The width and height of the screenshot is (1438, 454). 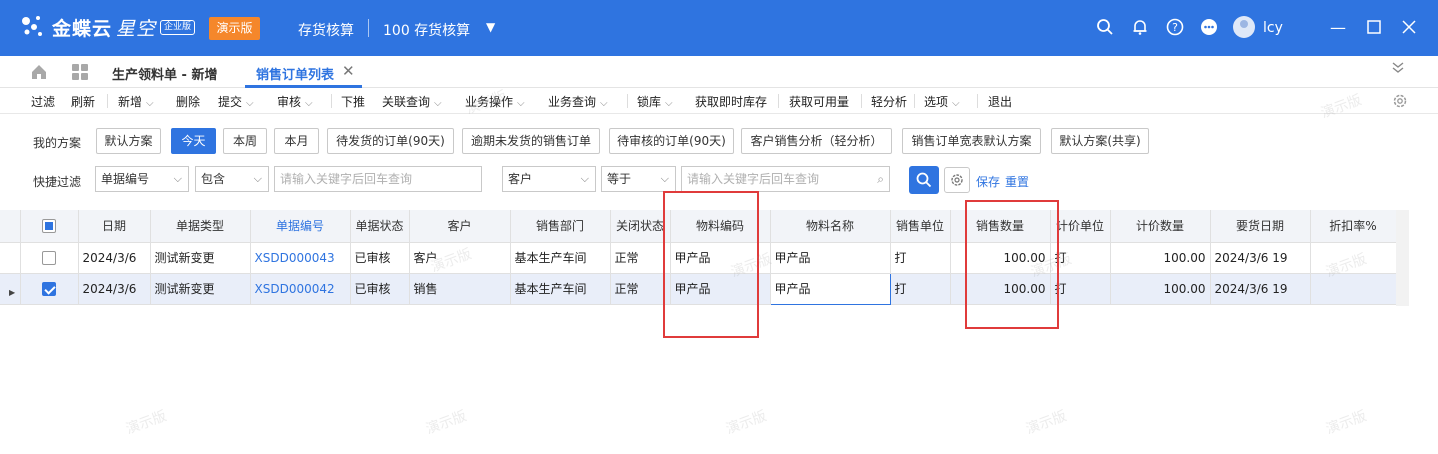 What do you see at coordinates (234, 28) in the screenshot?
I see `demo-badge: 演示版` at bounding box center [234, 28].